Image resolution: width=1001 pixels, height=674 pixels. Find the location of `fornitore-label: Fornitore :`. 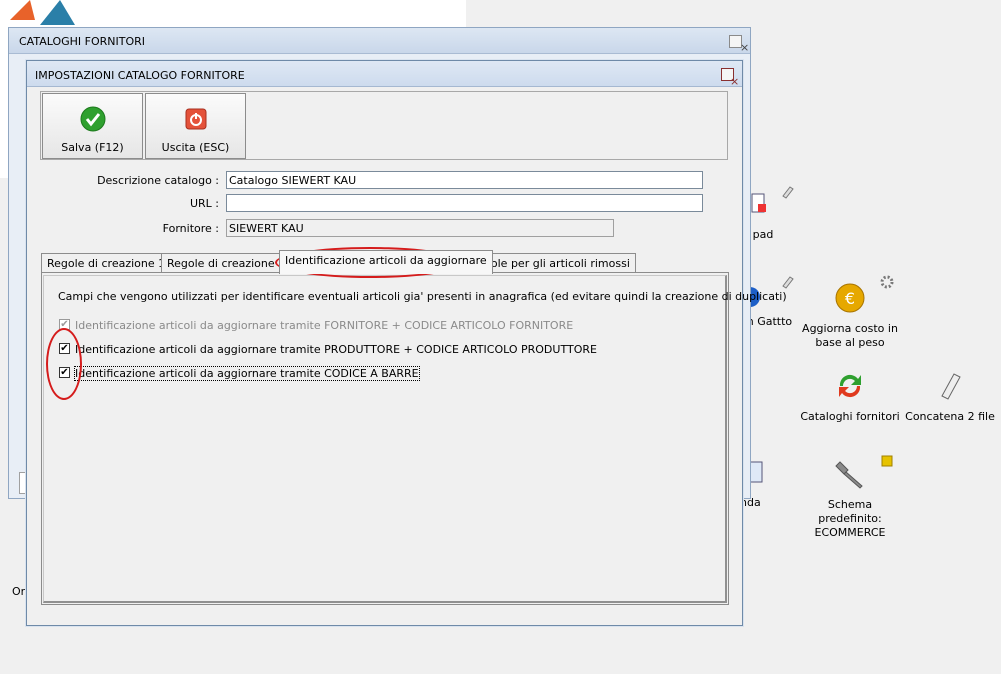

fornitore-label: Fornitore : is located at coordinates (190, 228).